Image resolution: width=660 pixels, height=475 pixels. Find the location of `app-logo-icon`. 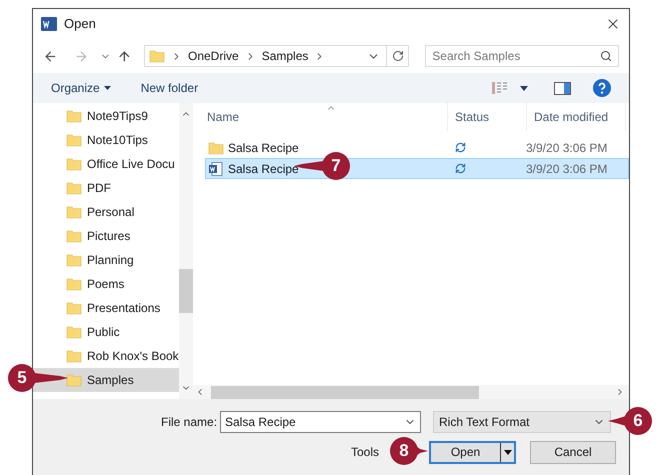

app-logo-icon is located at coordinates (49, 24).